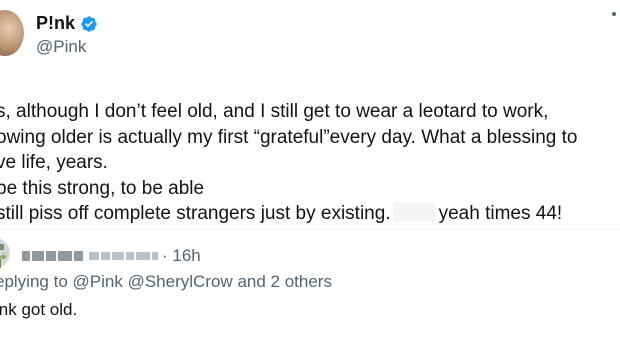 This screenshot has width=620, height=349. I want to click on author-name-row: P!nk, so click(67, 23).